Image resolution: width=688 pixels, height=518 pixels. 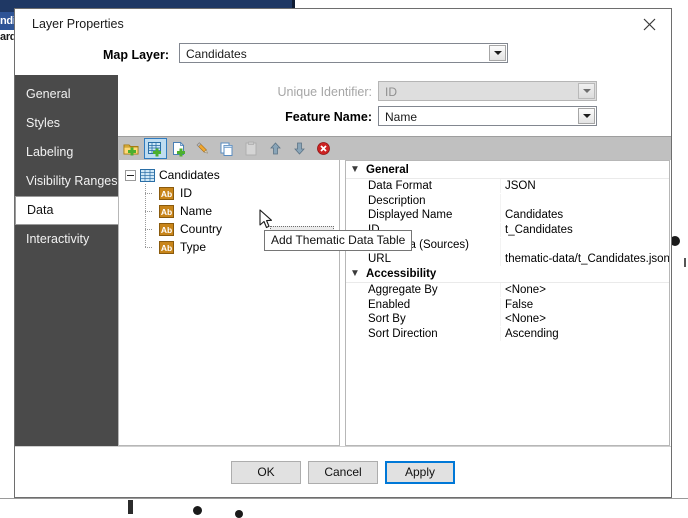 I want to click on table-icon, so click(x=147, y=175).